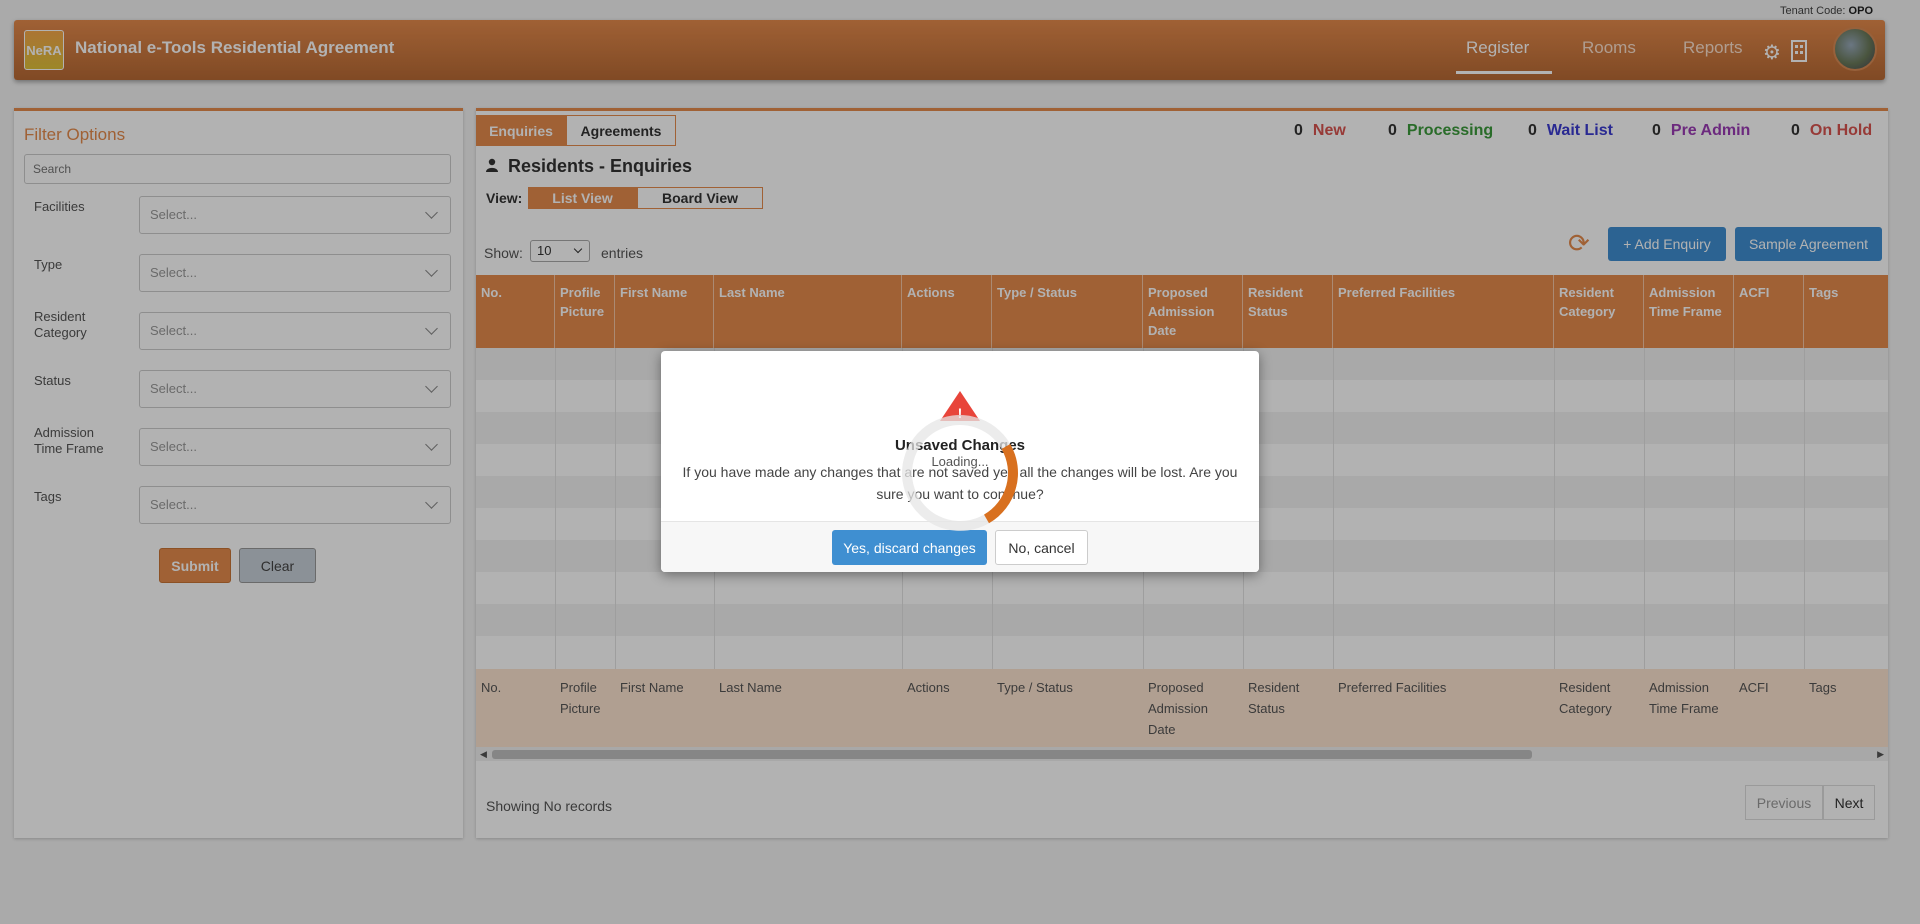  What do you see at coordinates (1041, 547) in the screenshot?
I see `cancel-button: No, cancel` at bounding box center [1041, 547].